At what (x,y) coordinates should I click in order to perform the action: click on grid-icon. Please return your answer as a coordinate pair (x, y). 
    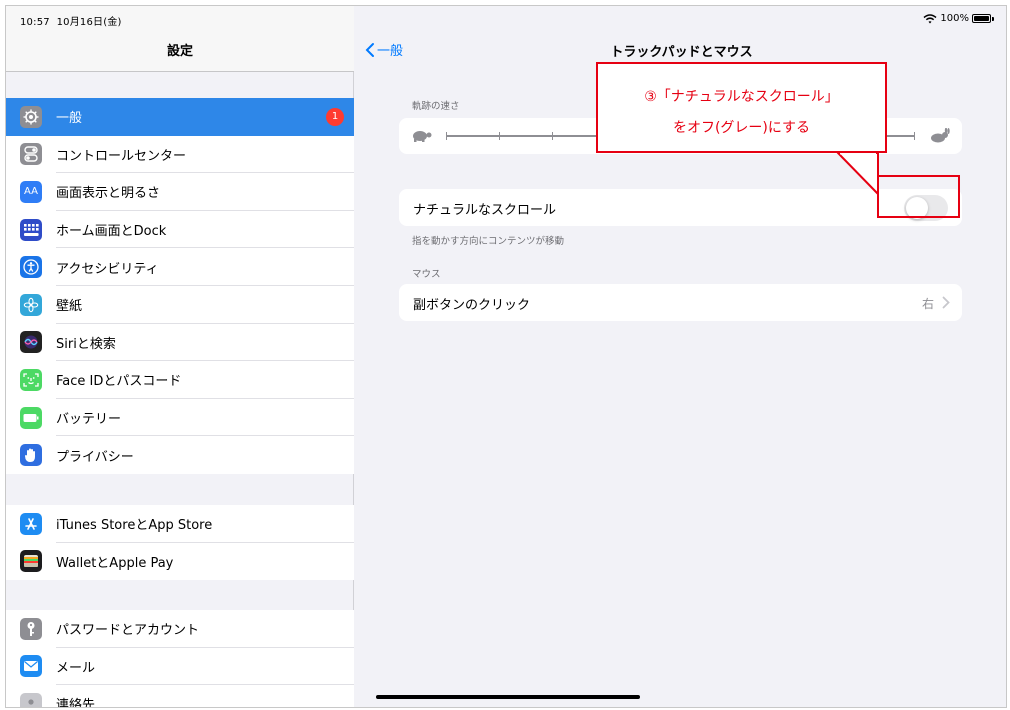
    Looking at the image, I should click on (31, 229).